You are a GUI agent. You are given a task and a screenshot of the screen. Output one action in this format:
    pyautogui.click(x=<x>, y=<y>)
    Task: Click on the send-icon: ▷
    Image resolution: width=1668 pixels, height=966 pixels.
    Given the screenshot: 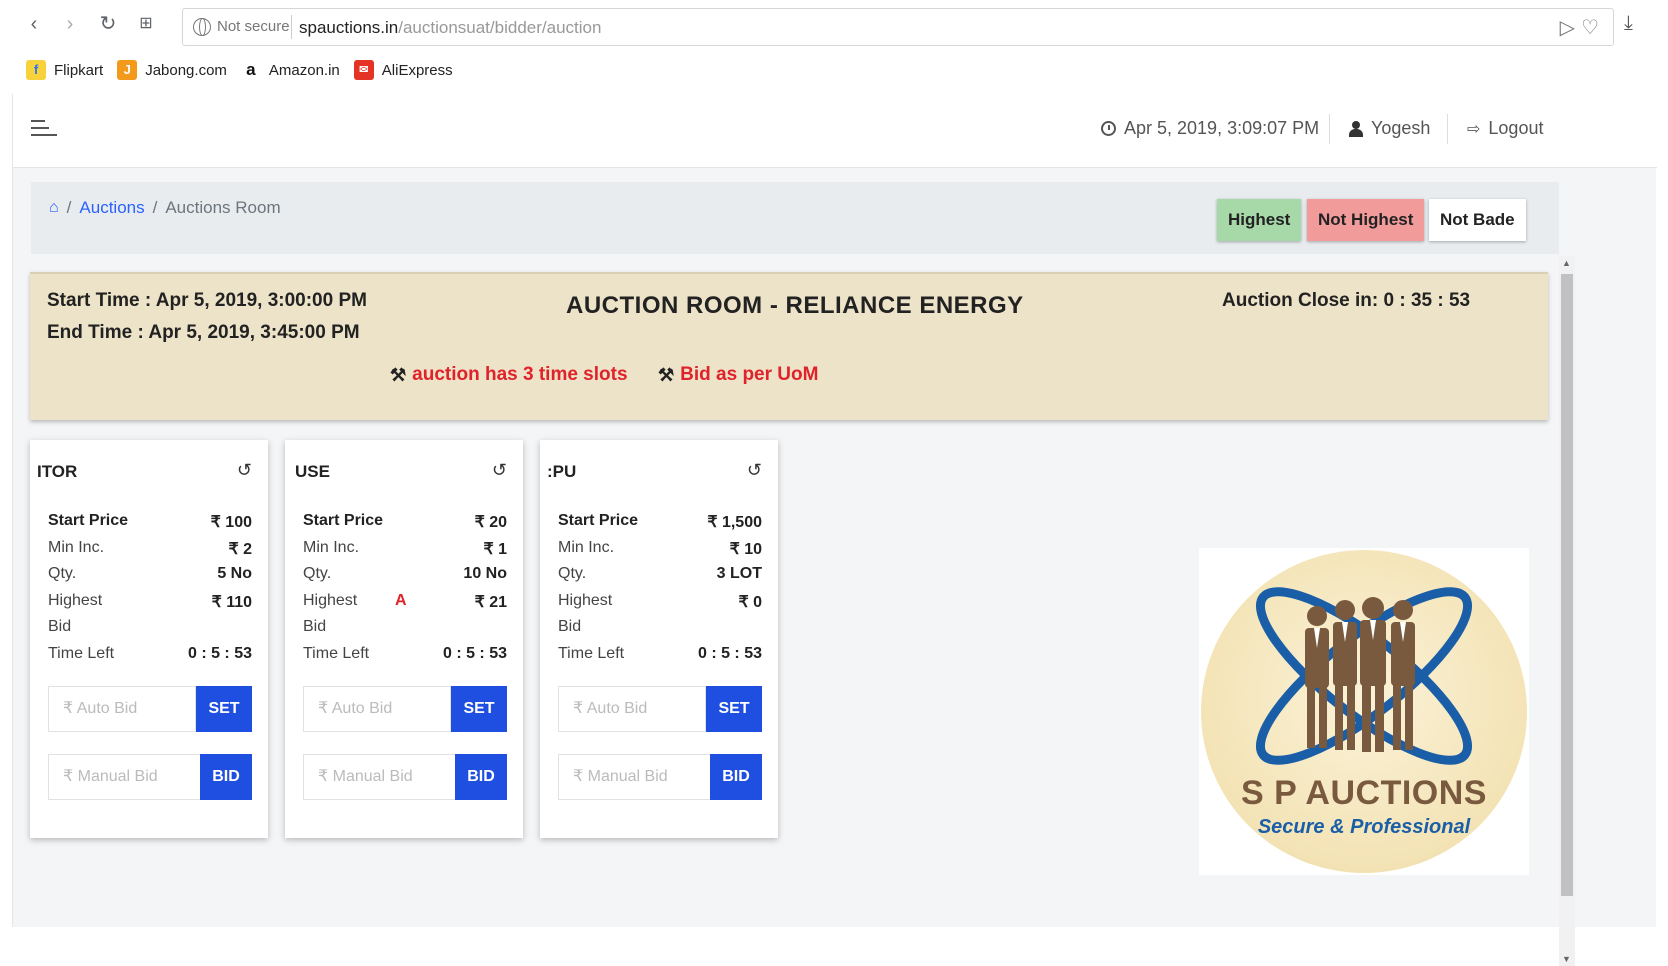 What is the action you would take?
    pyautogui.click(x=1570, y=28)
    